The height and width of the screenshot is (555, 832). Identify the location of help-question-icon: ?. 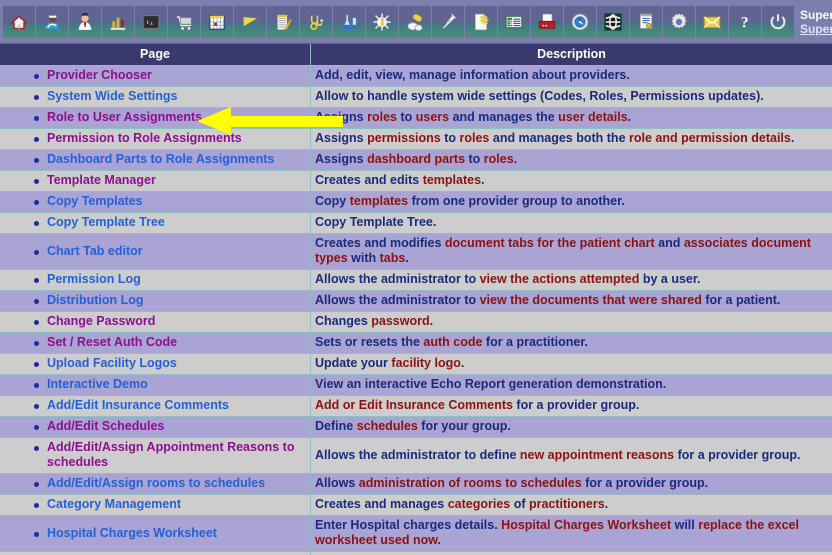
(744, 21).